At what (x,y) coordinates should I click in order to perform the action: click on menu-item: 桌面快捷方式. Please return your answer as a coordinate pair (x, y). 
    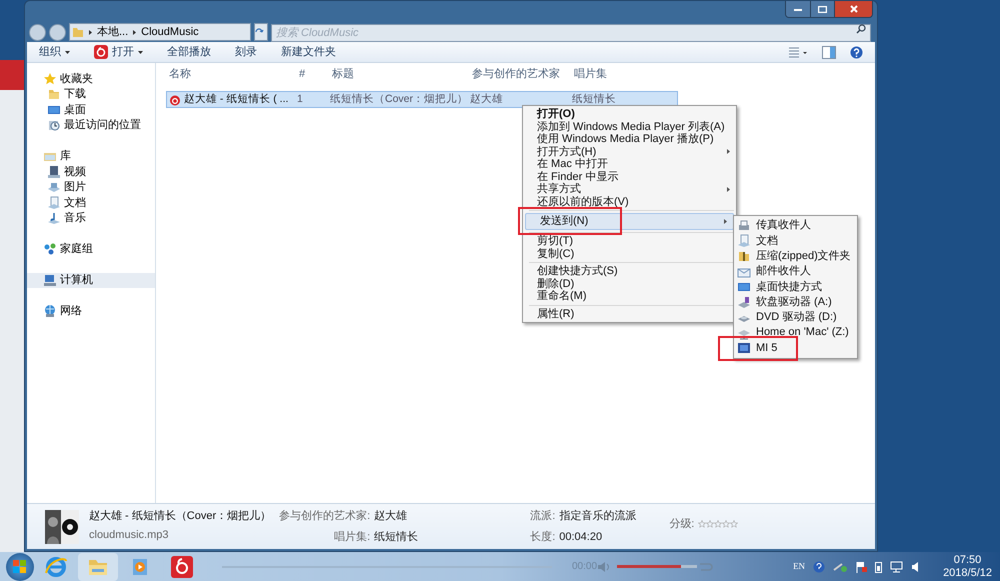
    Looking at the image, I should click on (795, 286).